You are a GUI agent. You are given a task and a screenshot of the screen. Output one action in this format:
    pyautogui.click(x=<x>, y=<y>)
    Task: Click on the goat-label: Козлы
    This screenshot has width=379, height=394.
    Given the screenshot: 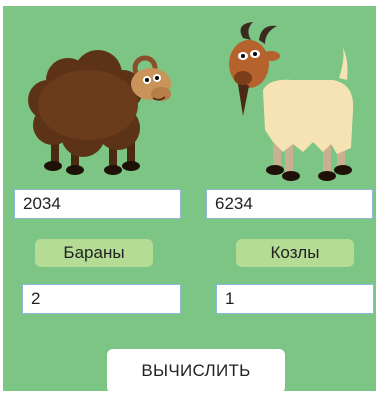 What is the action you would take?
    pyautogui.click(x=295, y=253)
    